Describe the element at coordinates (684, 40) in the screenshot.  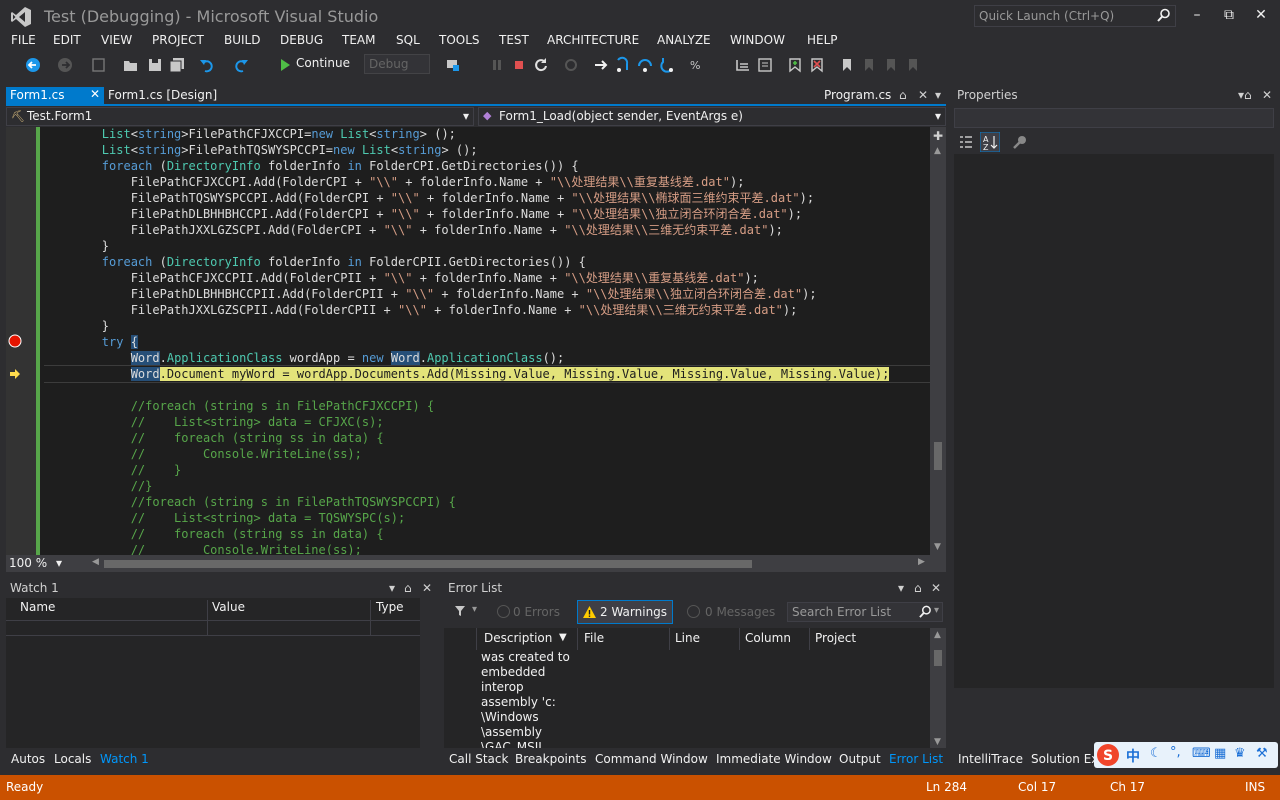
I see `menu-analyze: ANALYZE` at that location.